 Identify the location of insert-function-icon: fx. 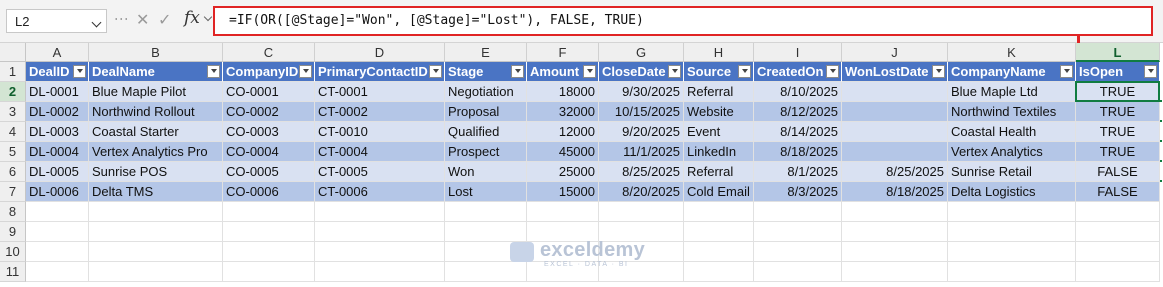
(192, 18).